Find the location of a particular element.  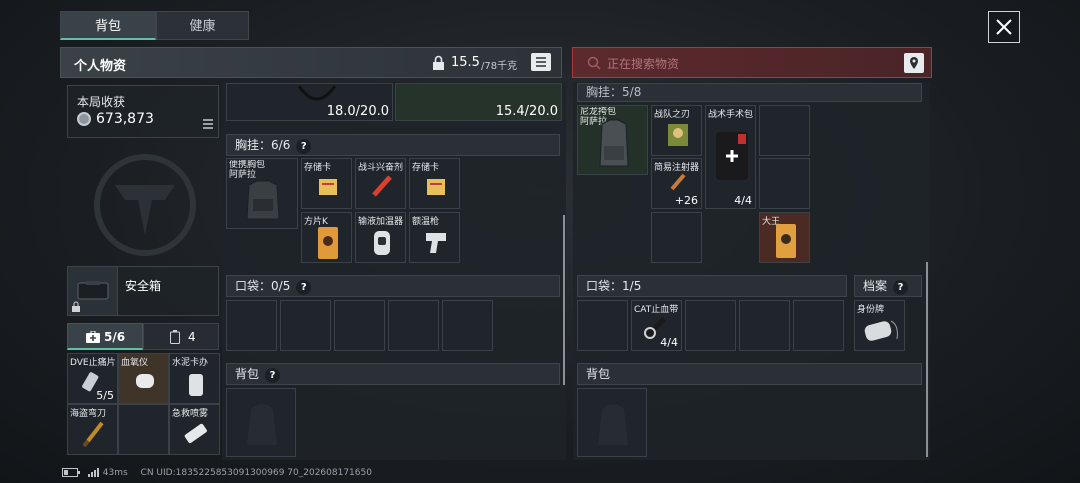

infusion-warmer-icon is located at coordinates (382, 243).